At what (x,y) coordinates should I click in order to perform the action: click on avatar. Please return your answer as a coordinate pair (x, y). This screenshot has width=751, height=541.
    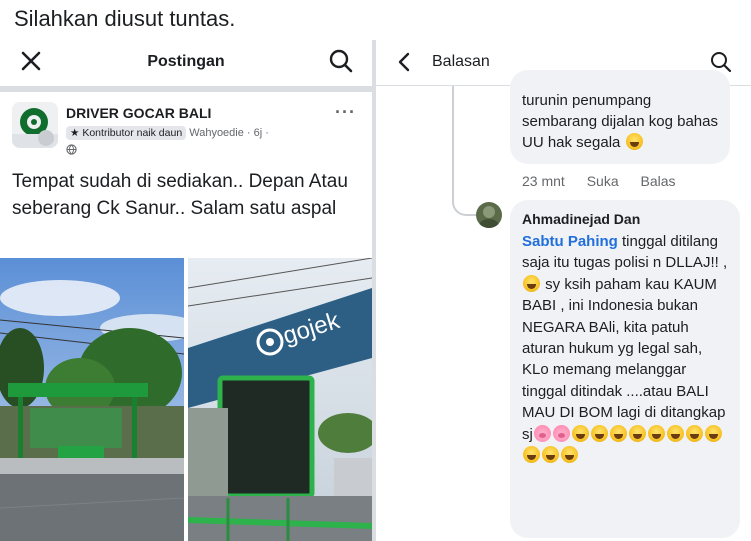
    Looking at the image, I should click on (489, 215).